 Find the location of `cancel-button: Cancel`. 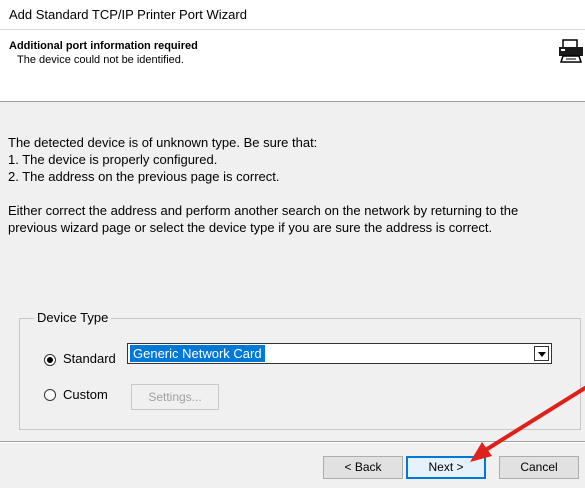

cancel-button: Cancel is located at coordinates (539, 467).